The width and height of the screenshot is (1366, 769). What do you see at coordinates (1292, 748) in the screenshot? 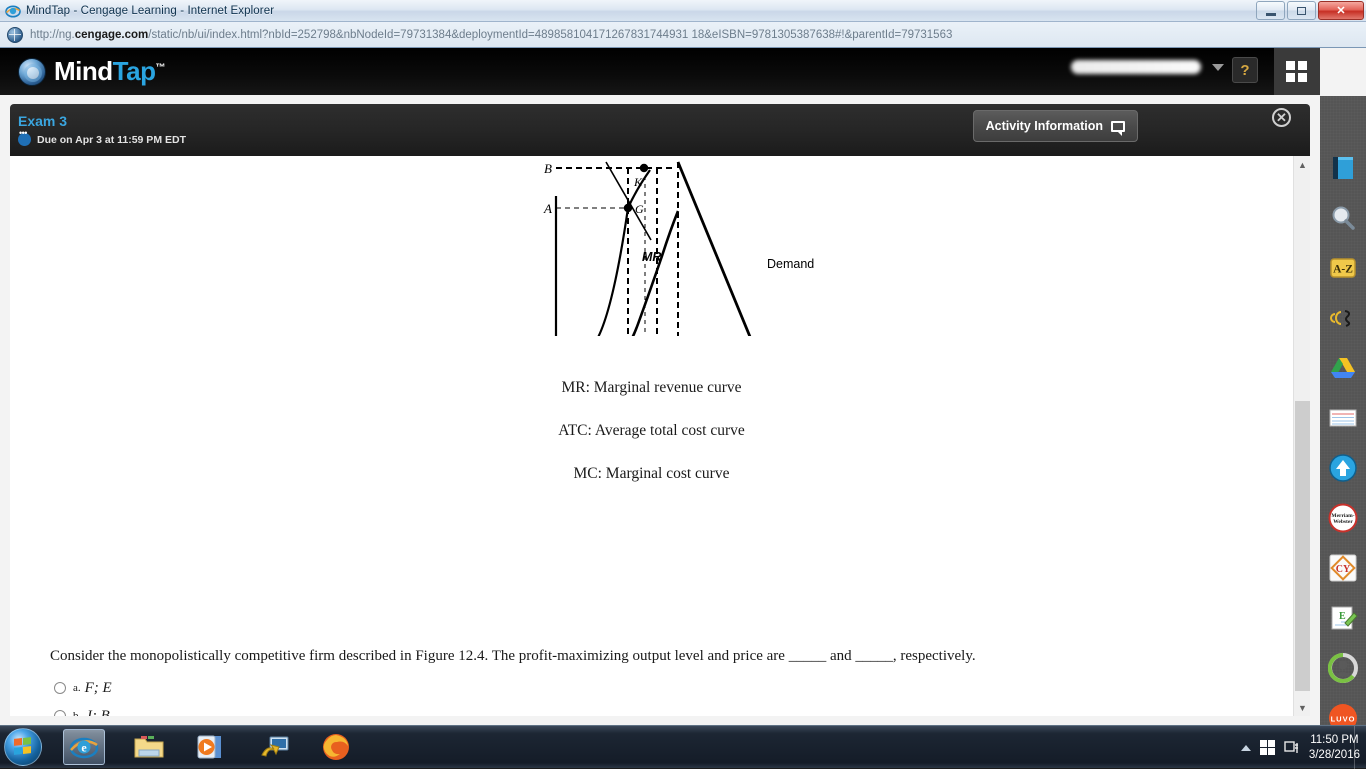
I see `network-plug-icon` at bounding box center [1292, 748].